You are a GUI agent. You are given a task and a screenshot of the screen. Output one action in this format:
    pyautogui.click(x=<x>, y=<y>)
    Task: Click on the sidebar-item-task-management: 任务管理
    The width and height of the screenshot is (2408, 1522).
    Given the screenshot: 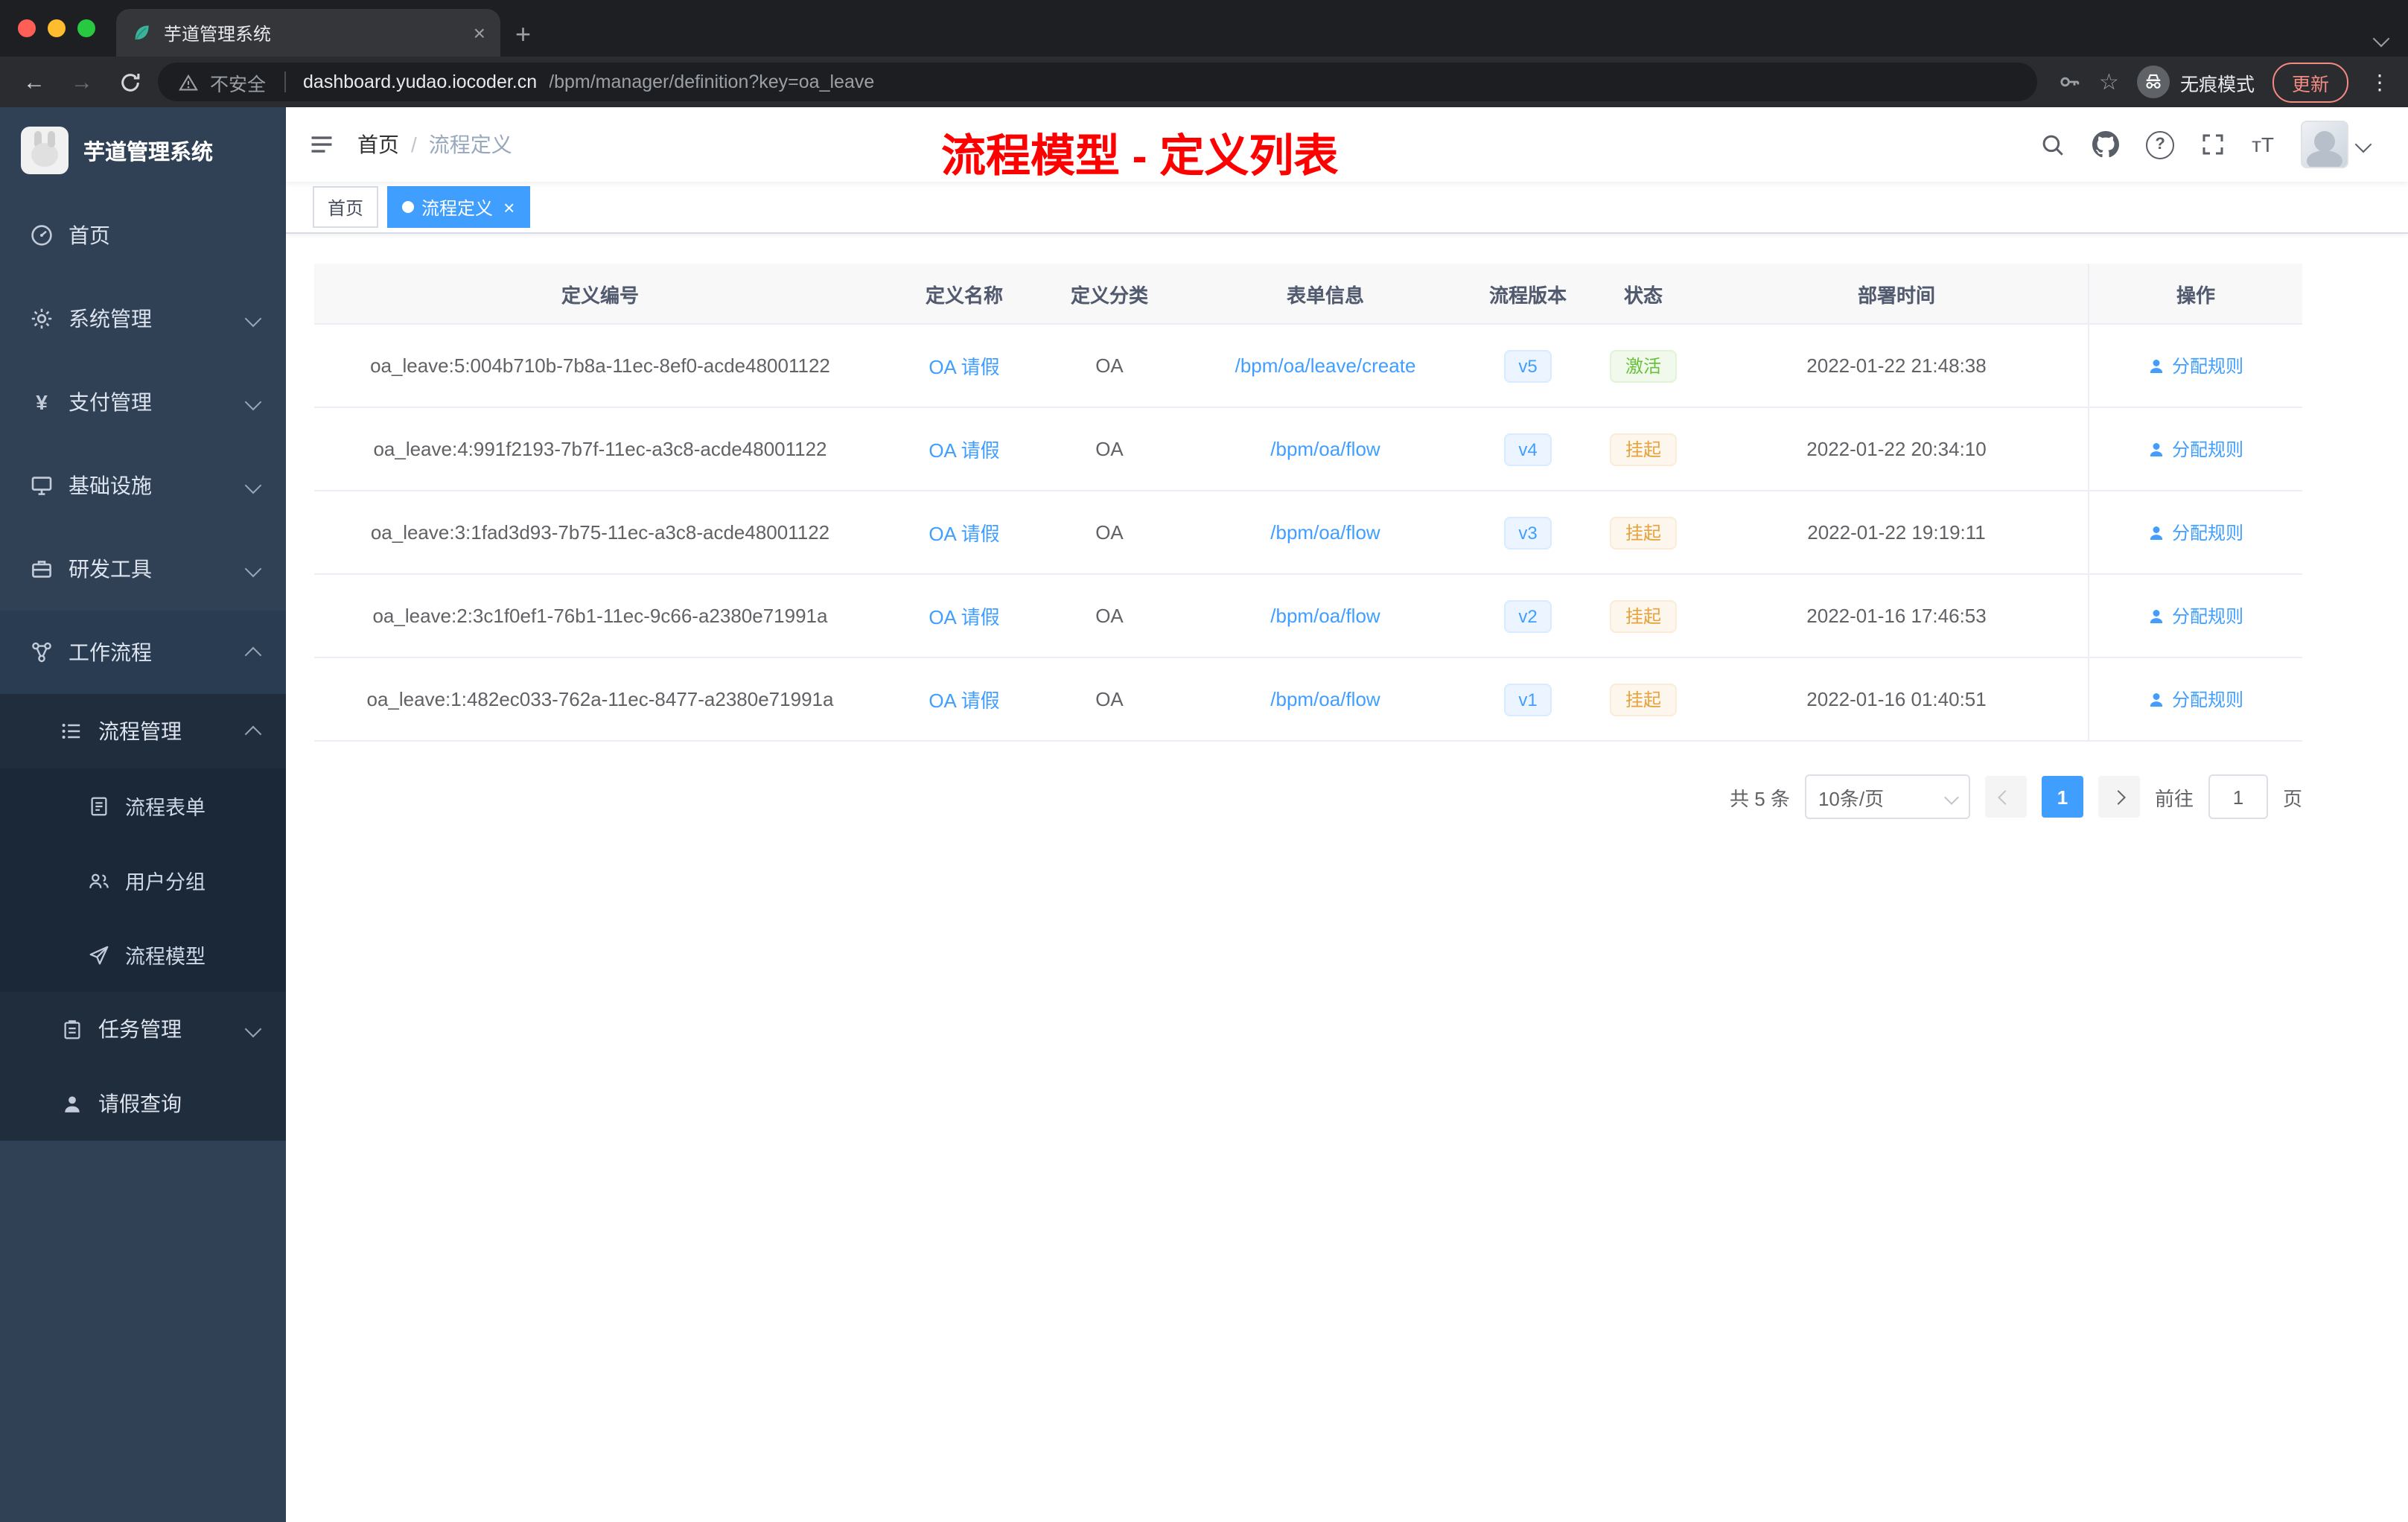 What is the action you would take?
    pyautogui.click(x=143, y=1029)
    